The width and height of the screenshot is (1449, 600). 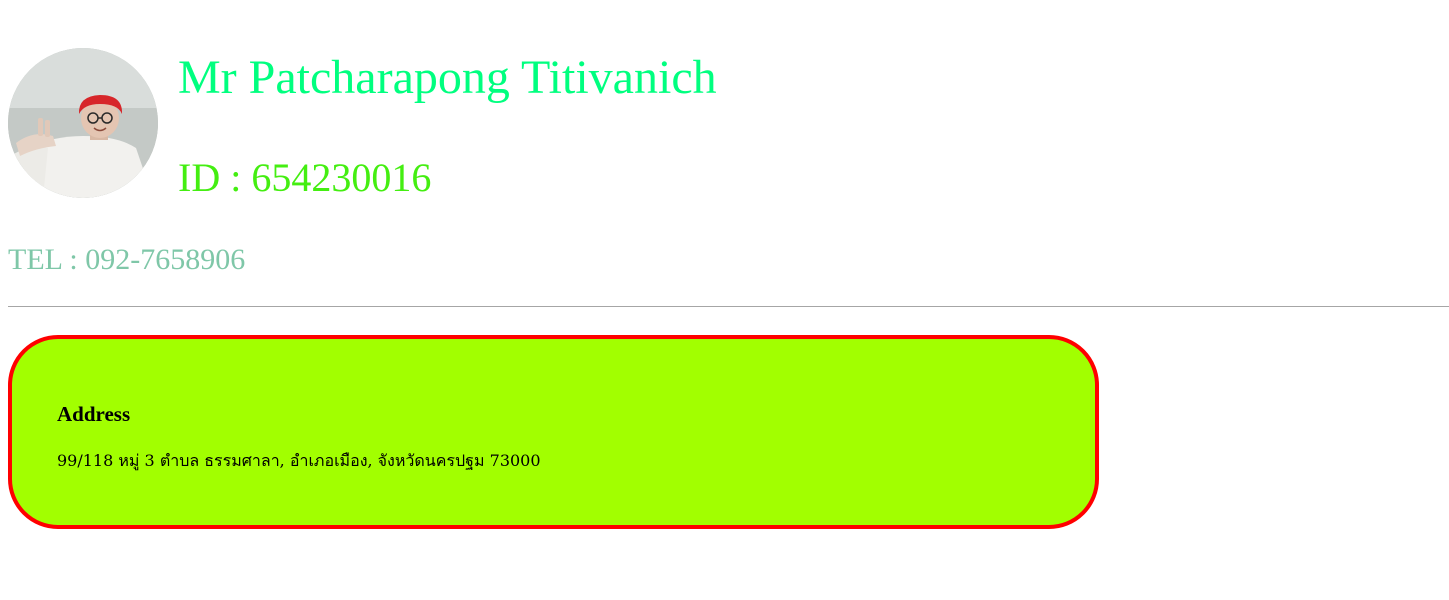 I want to click on phone-number: TEL : 092-7658906, so click(x=127, y=259).